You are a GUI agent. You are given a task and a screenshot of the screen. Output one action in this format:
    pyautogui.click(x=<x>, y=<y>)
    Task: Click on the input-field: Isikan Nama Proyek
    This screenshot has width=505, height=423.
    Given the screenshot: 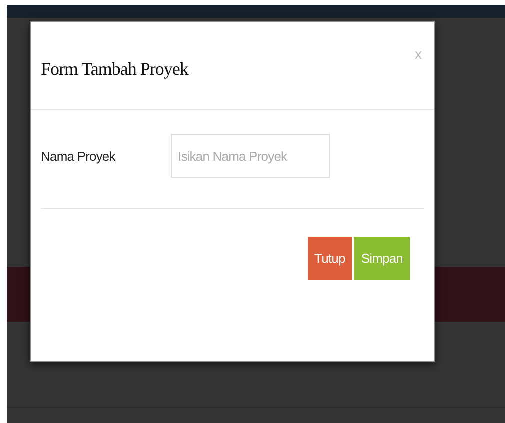 What is the action you would take?
    pyautogui.click(x=250, y=156)
    